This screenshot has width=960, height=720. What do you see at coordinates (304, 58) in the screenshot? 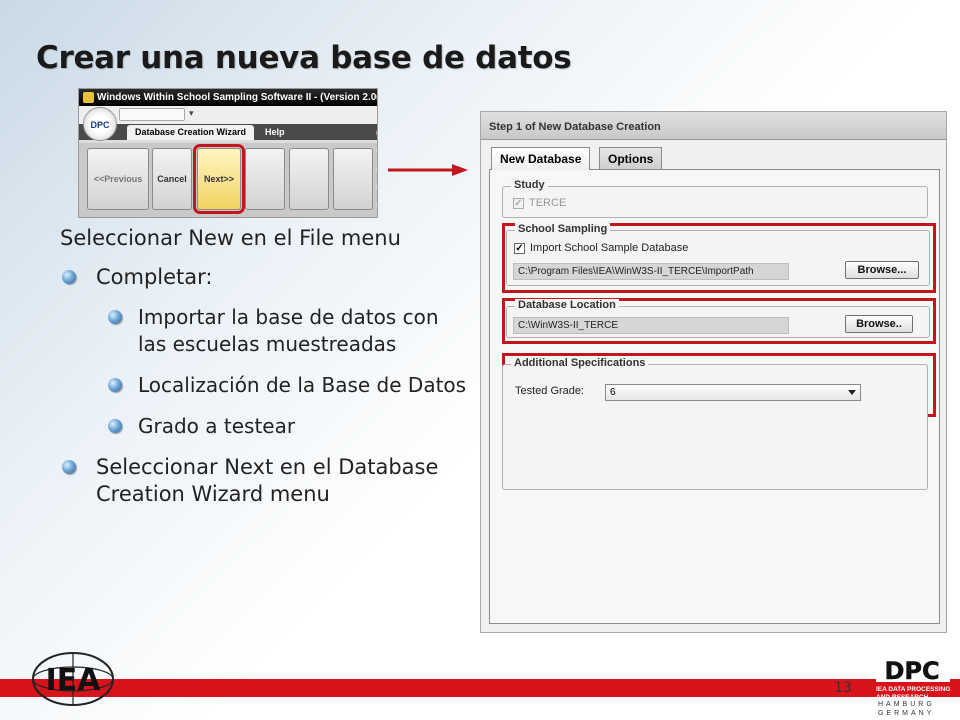
I see `slide-title: Crear una nueva base de datos` at bounding box center [304, 58].